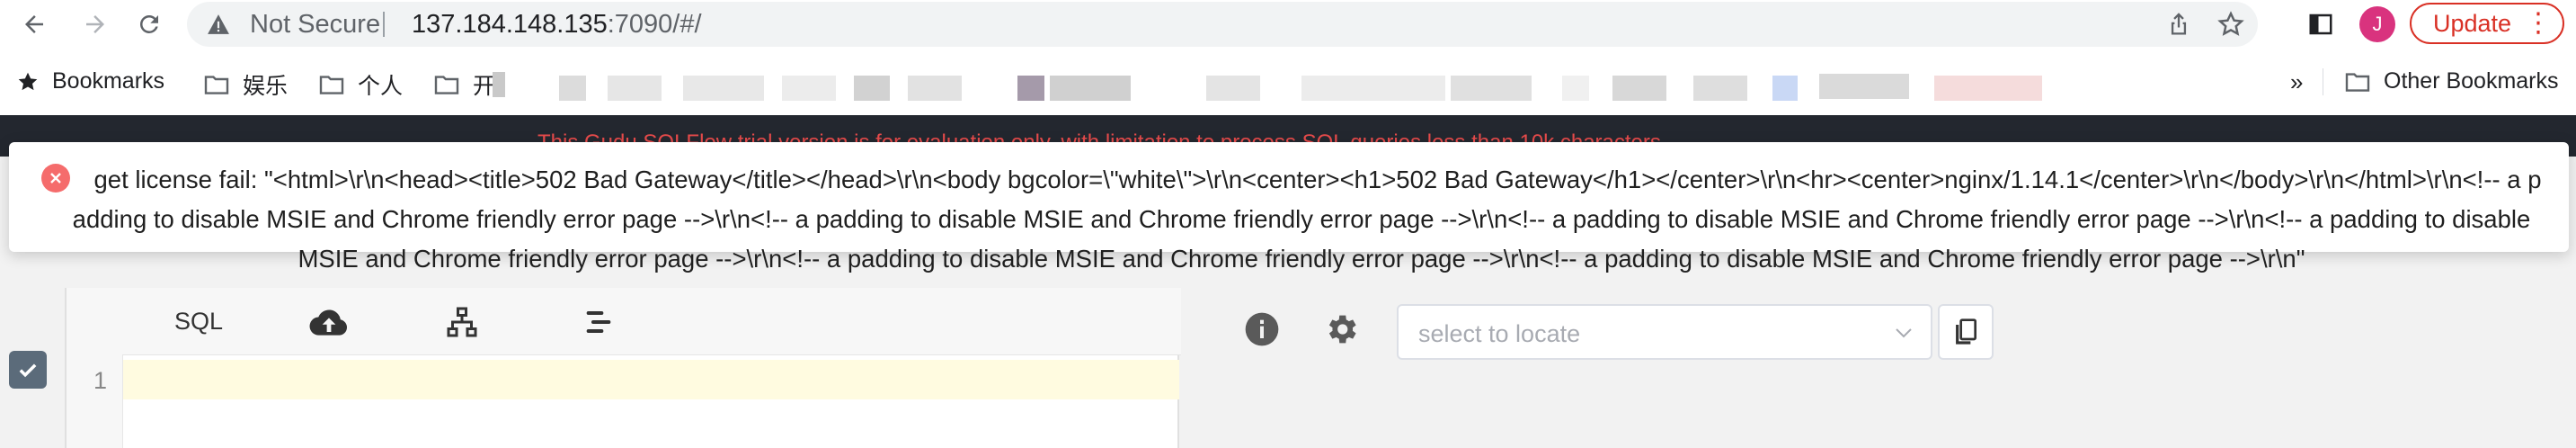 Image resolution: width=2576 pixels, height=448 pixels. I want to click on forward-arrow-icon, so click(95, 24).